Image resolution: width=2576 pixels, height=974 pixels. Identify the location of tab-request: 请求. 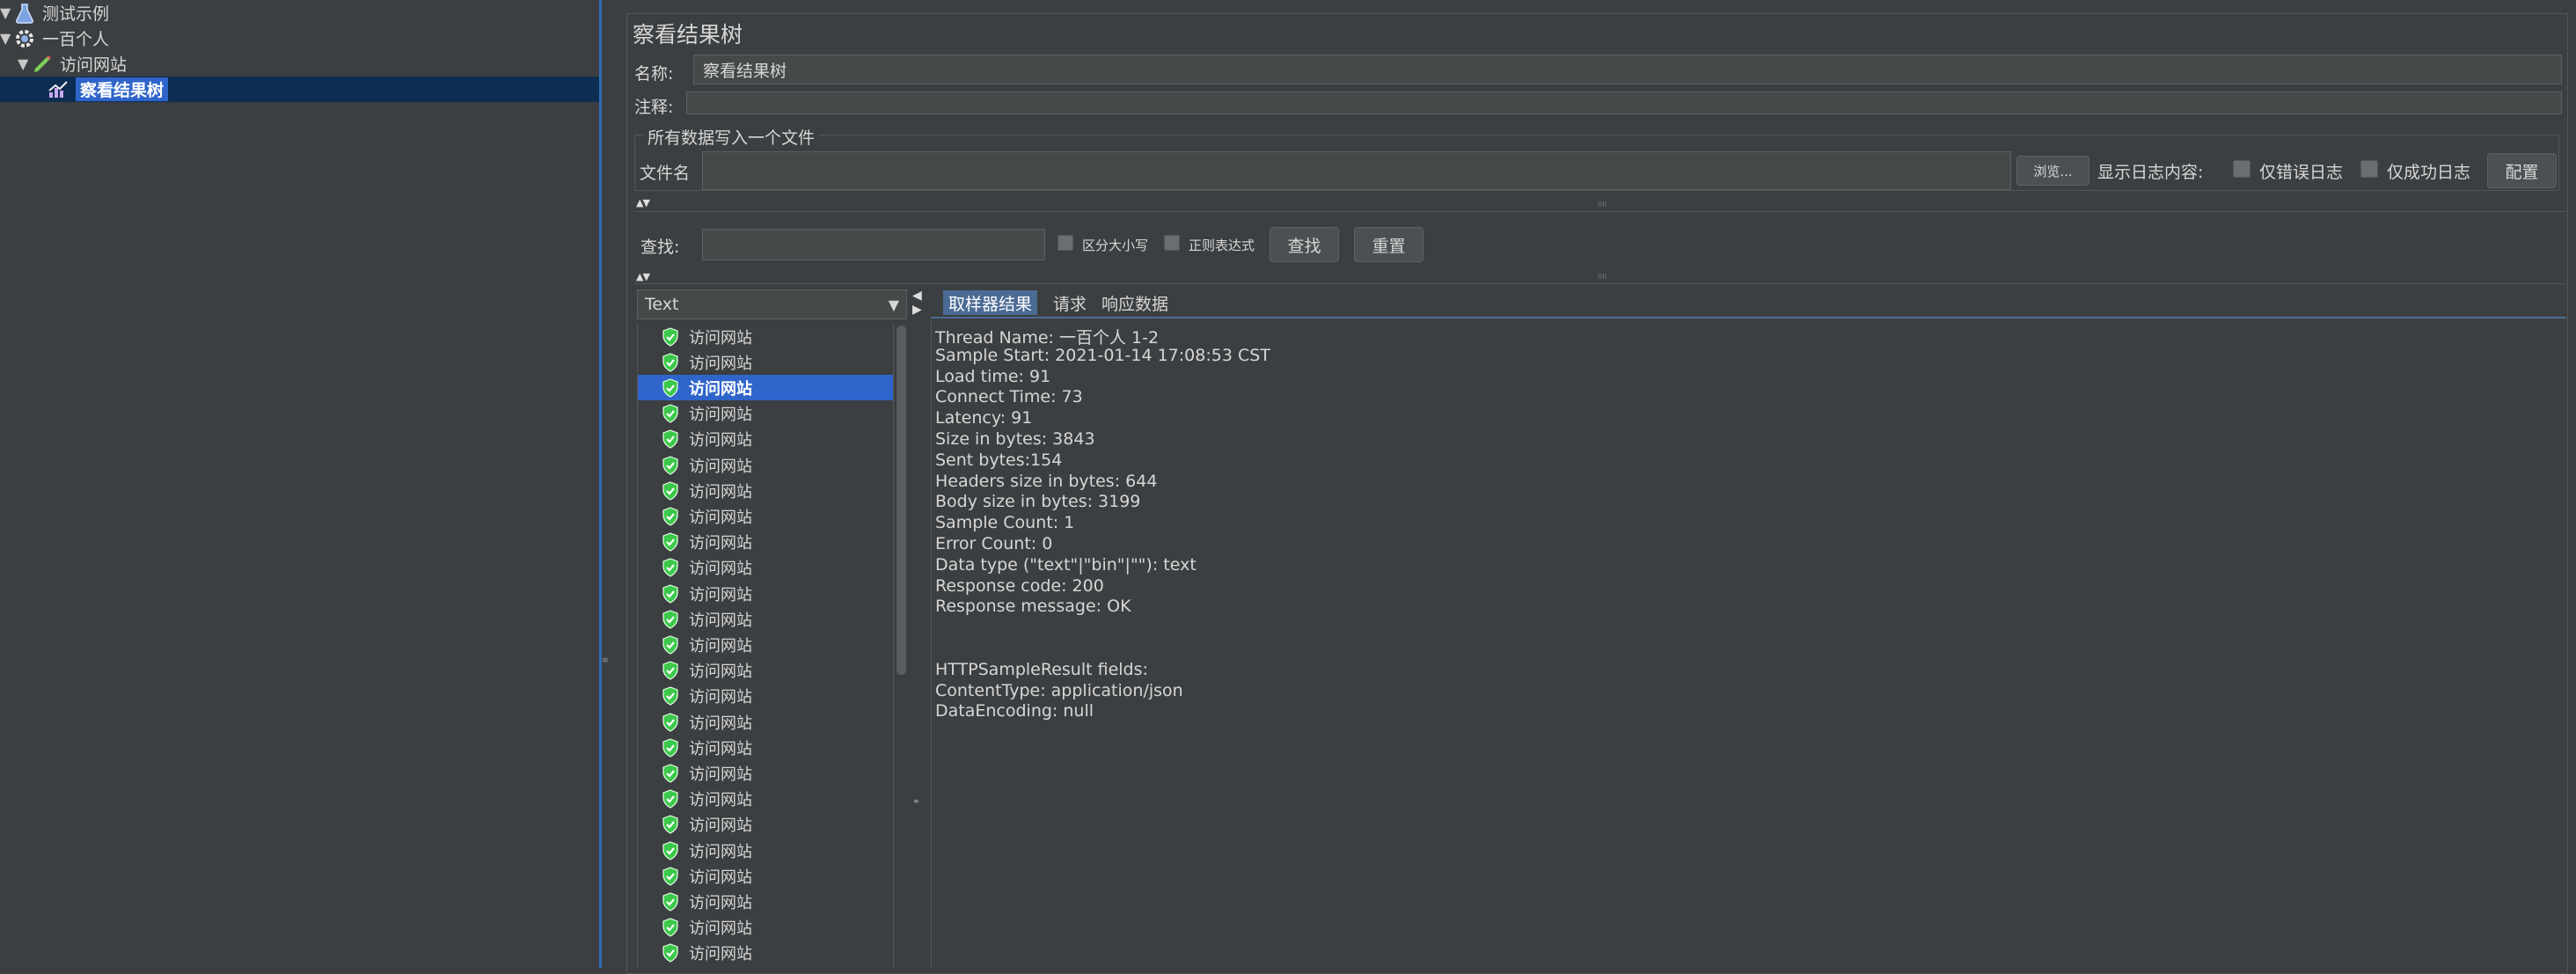
(1070, 302).